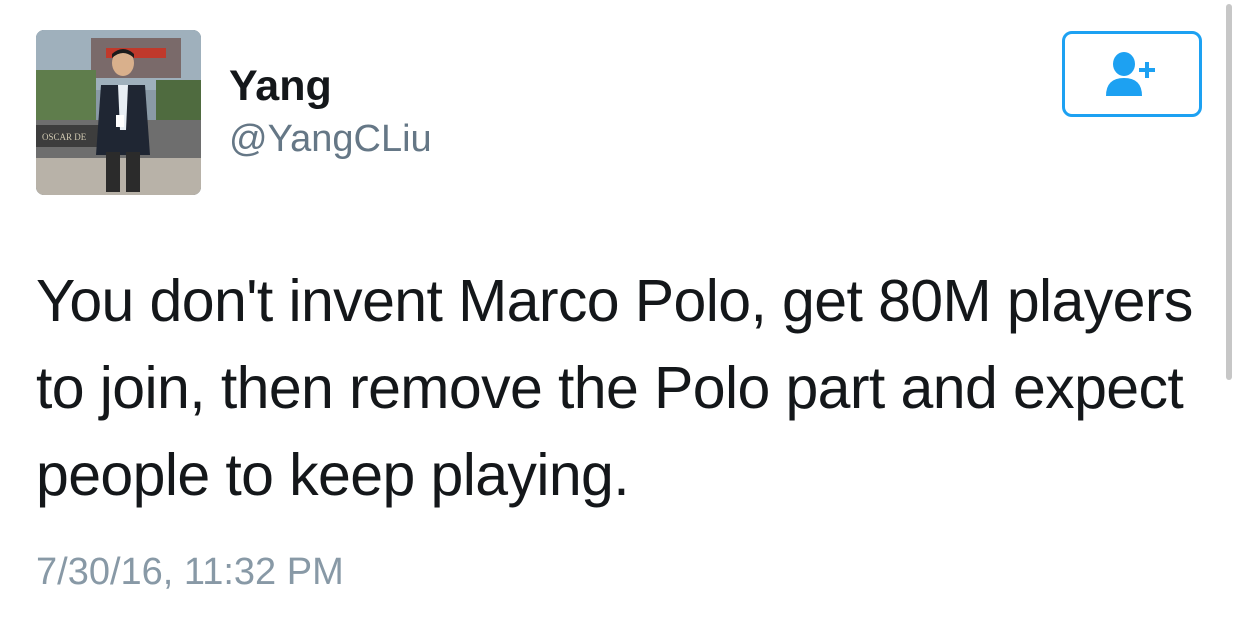 The height and width of the screenshot is (626, 1242). Describe the element at coordinates (1229, 192) in the screenshot. I see `scrollbar` at that location.